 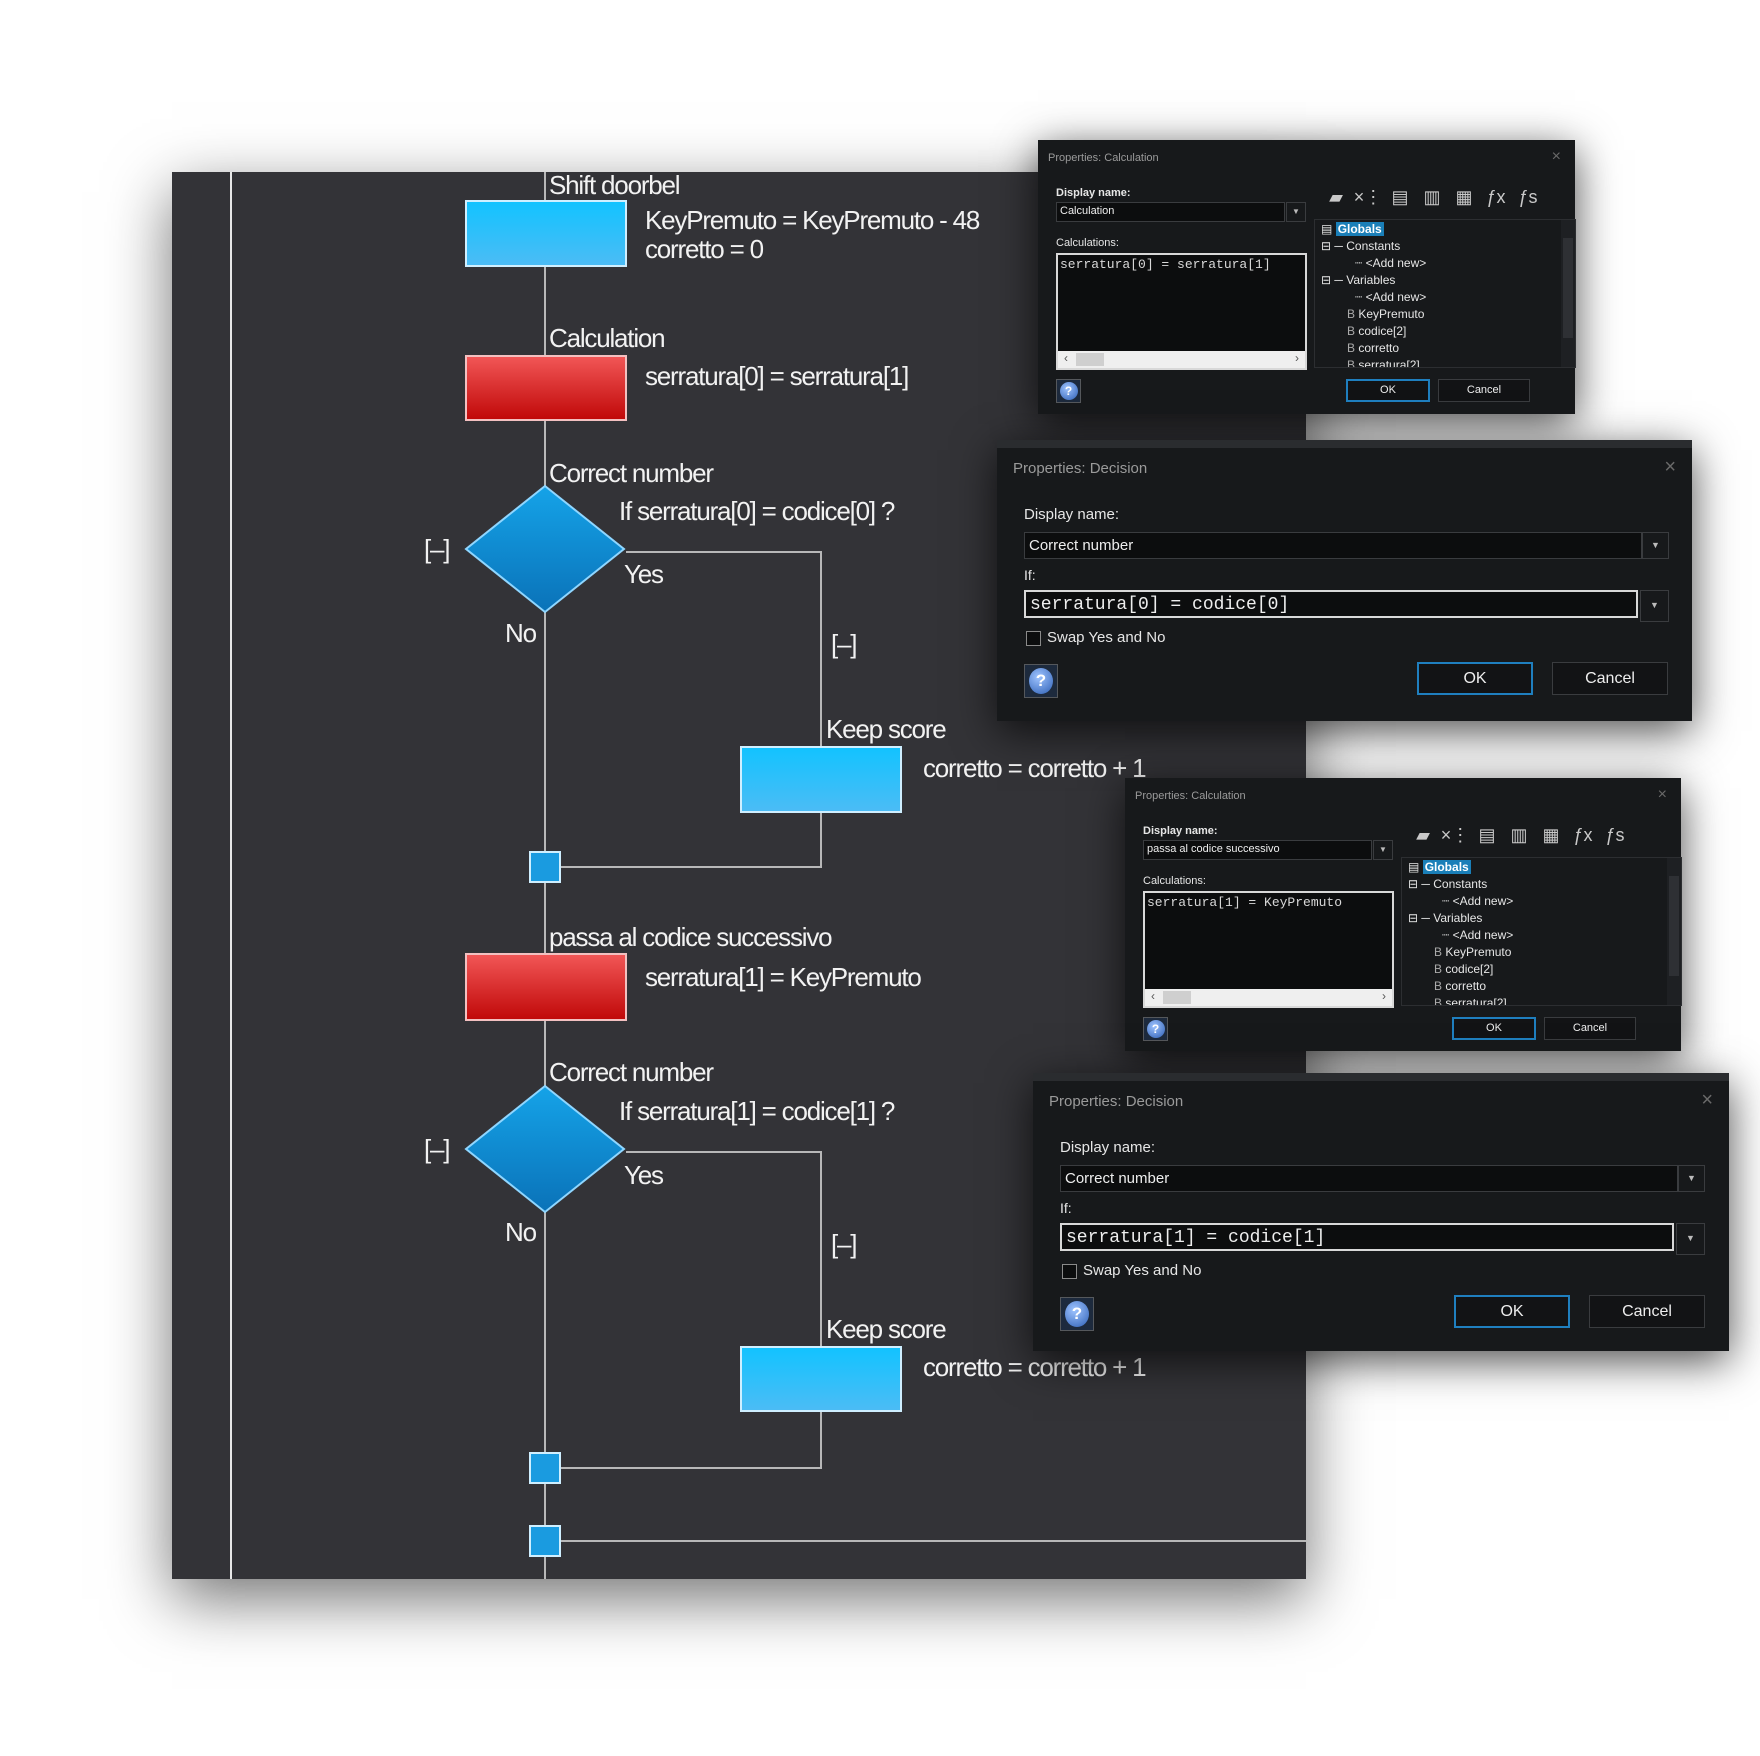 What do you see at coordinates (1181, 311) in the screenshot?
I see `calculations-editor: serratura[0] = serratura[1] ‹ ›` at bounding box center [1181, 311].